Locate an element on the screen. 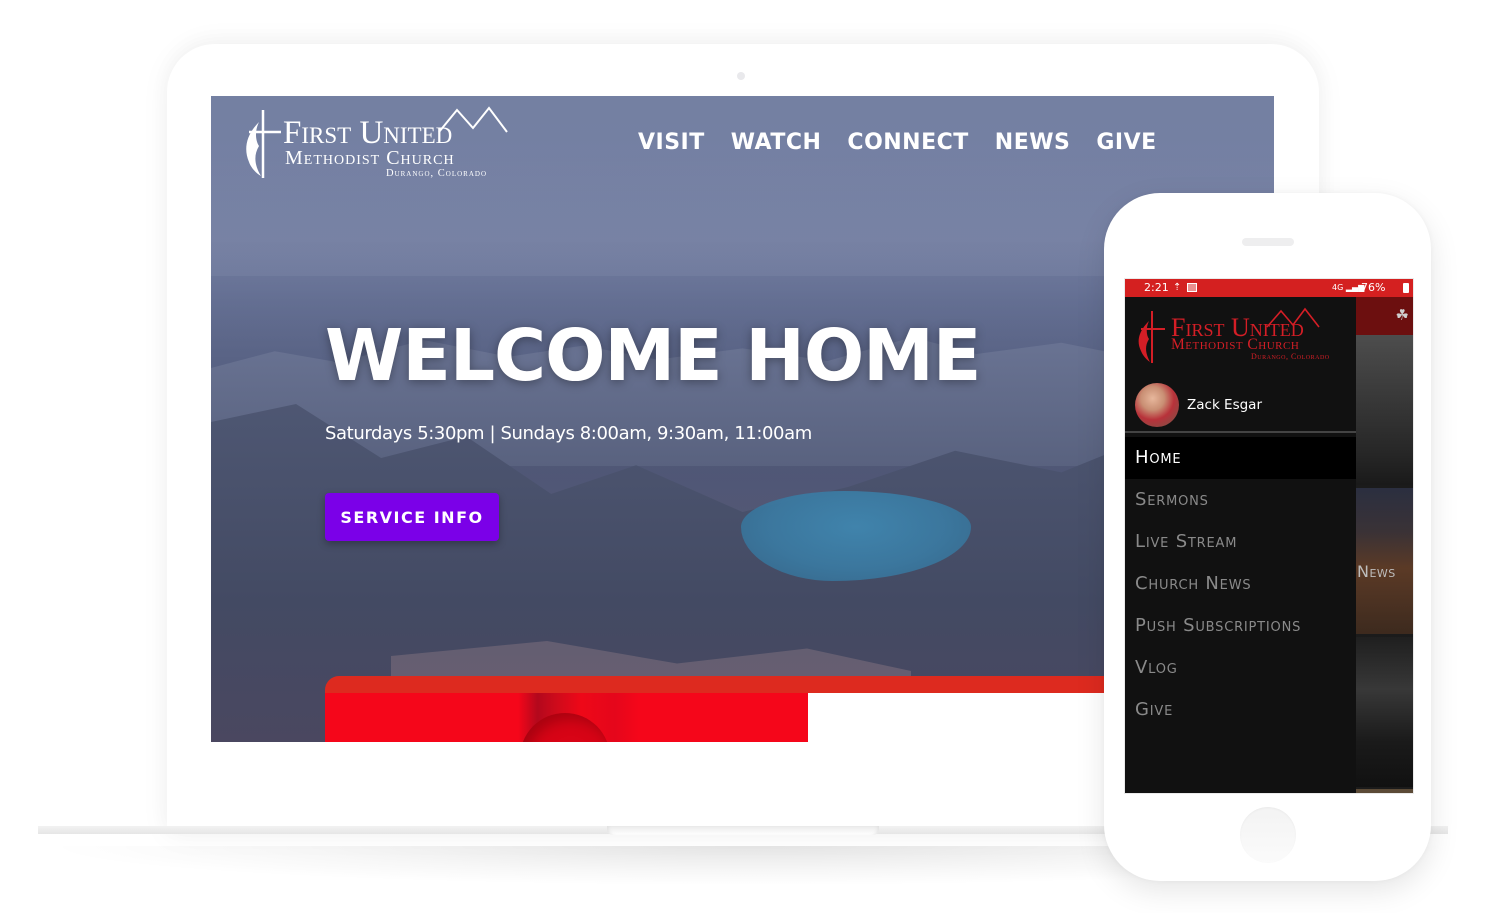 The image size is (1500, 913). menu-item-sermons: Sermons is located at coordinates (1240, 500).